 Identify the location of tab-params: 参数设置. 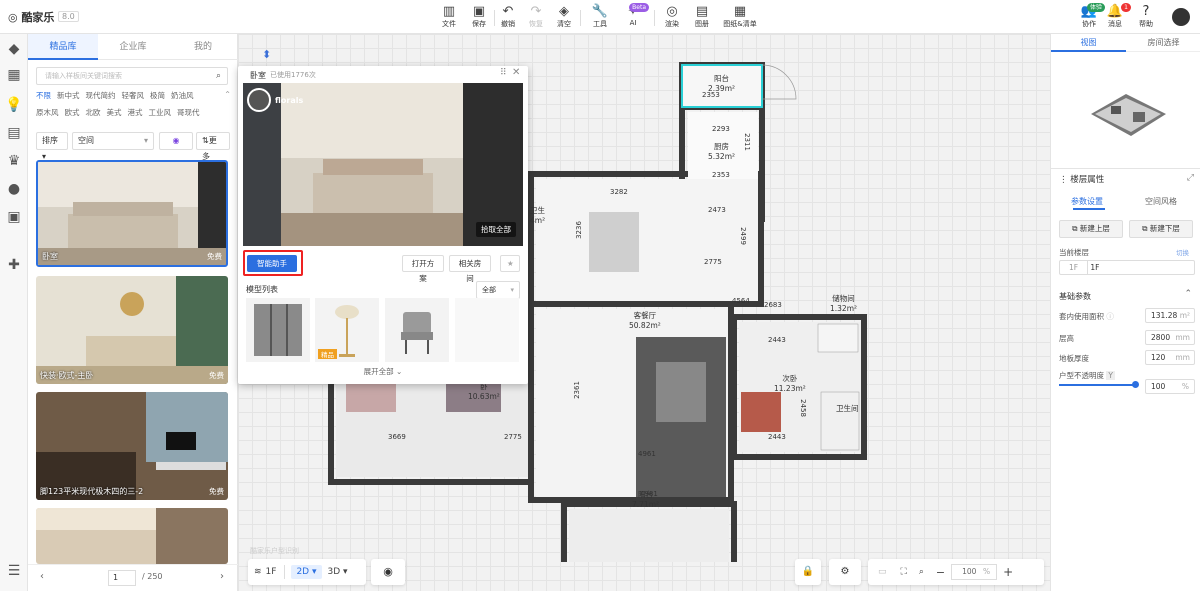
(1087, 201).